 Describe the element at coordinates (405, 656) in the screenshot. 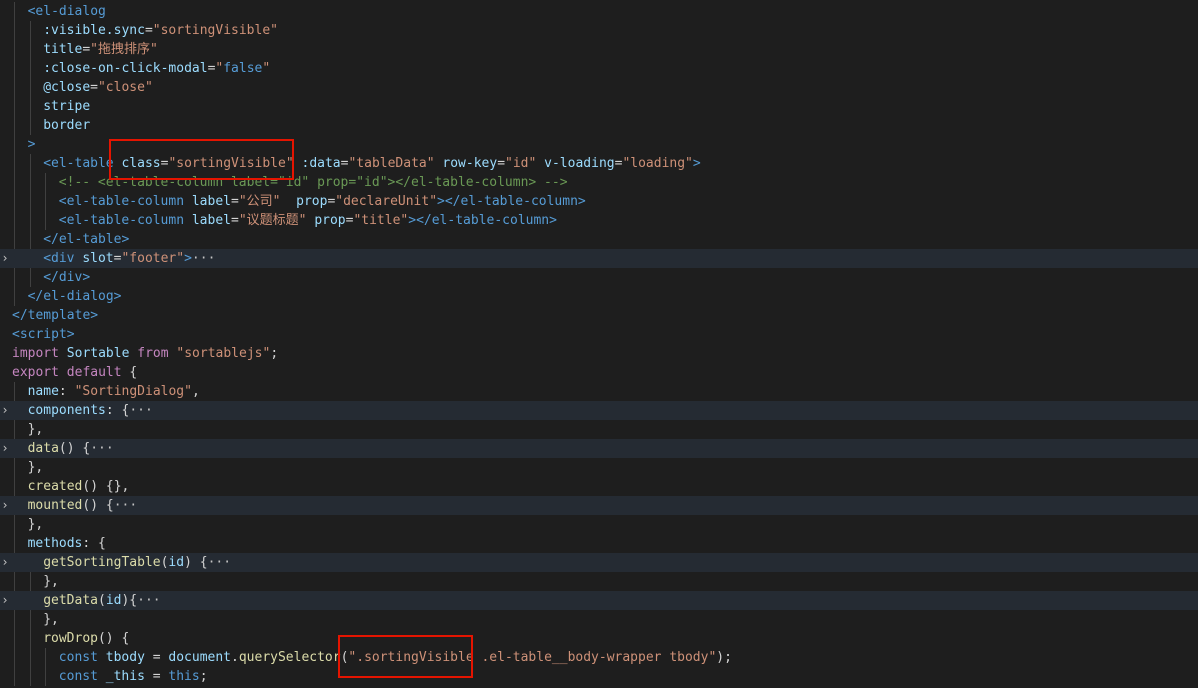

I see `highlight-box-selector` at that location.